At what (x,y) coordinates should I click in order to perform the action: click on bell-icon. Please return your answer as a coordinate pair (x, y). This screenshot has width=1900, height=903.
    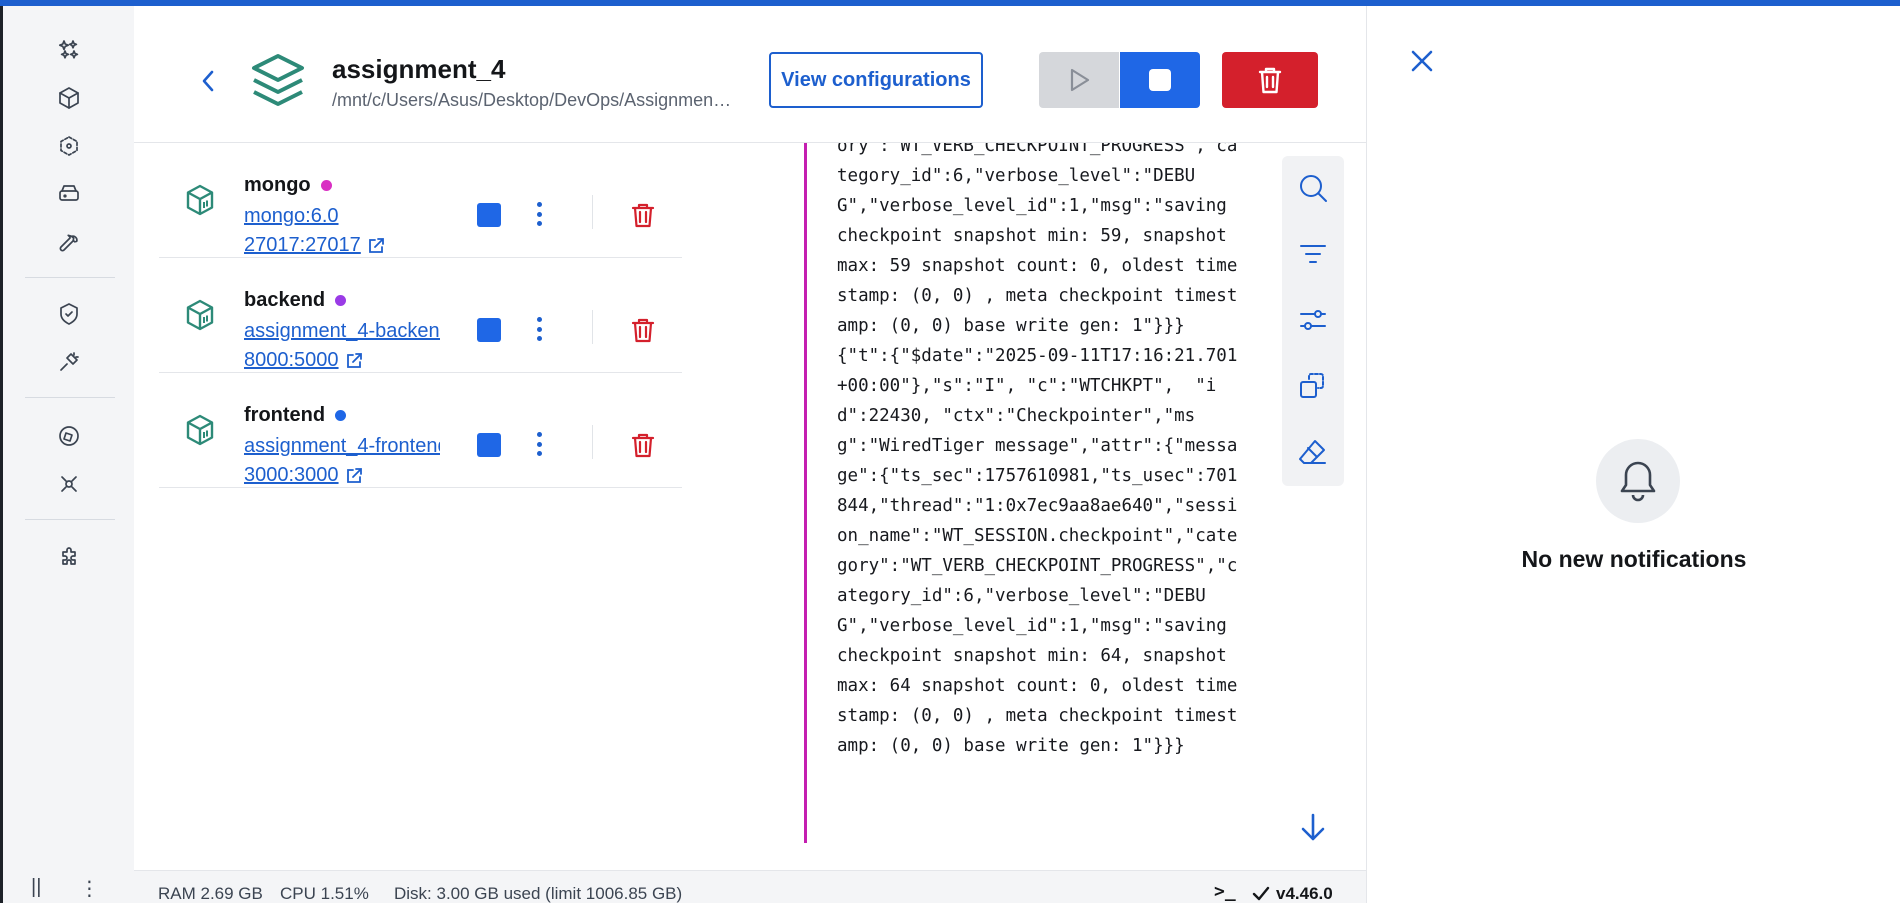
    Looking at the image, I should click on (1638, 481).